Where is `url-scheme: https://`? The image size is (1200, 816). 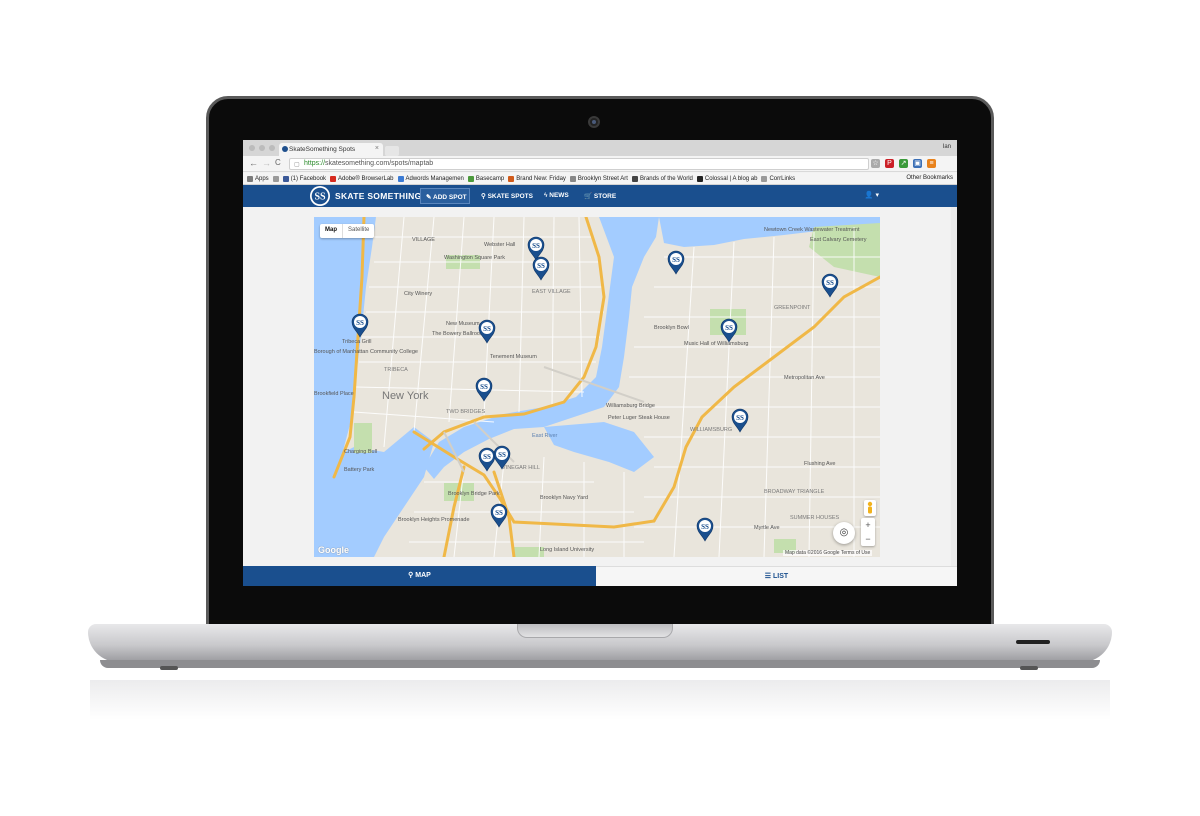
url-scheme: https:// is located at coordinates (315, 163).